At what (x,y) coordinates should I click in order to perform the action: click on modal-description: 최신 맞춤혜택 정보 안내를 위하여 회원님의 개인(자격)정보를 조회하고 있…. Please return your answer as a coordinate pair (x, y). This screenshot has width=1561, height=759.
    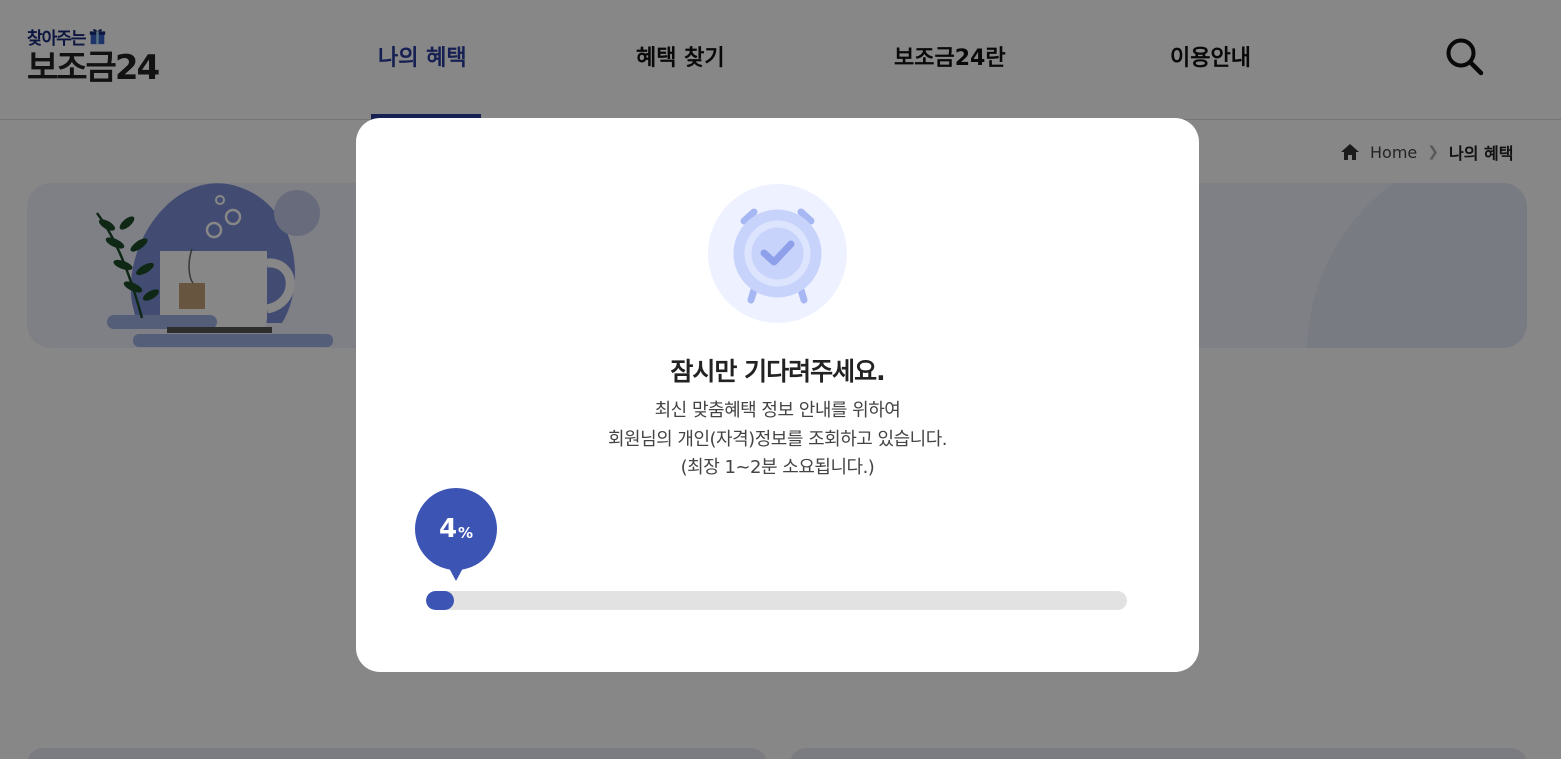
    Looking at the image, I should click on (777, 440).